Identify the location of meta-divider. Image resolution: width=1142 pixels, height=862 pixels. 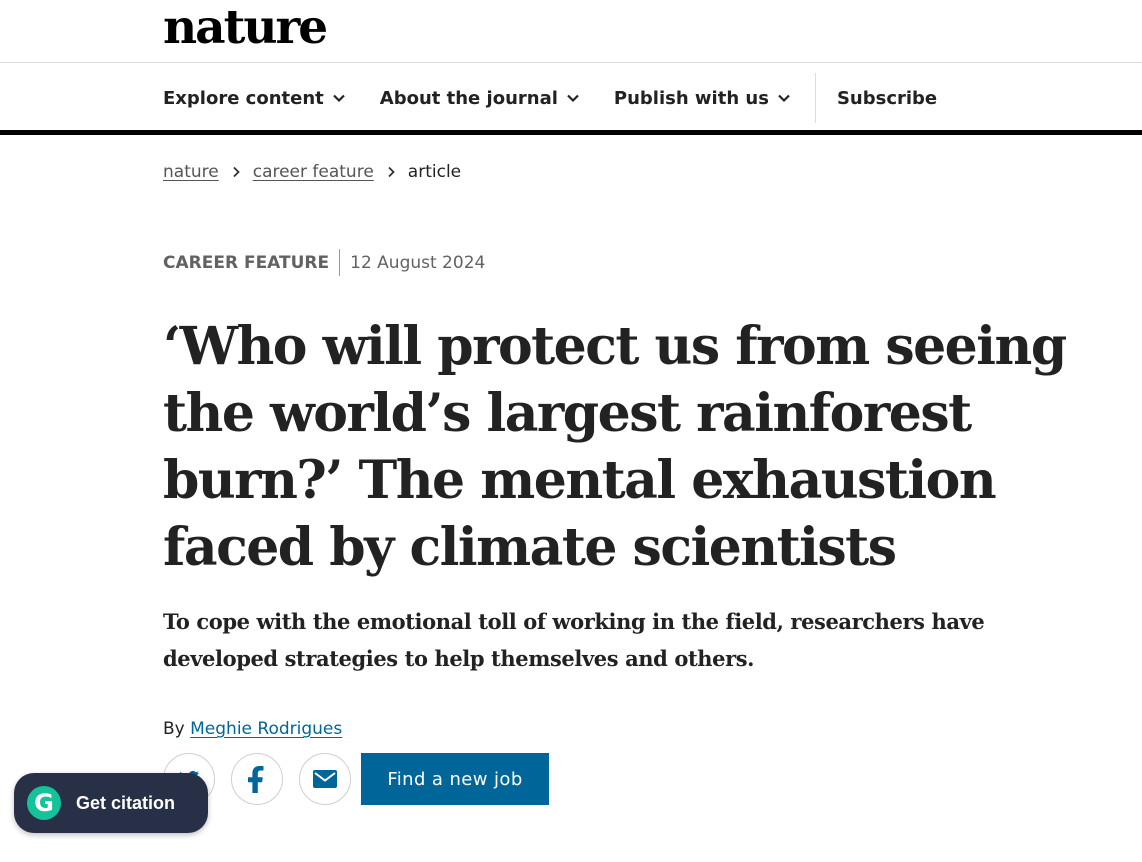
(340, 262).